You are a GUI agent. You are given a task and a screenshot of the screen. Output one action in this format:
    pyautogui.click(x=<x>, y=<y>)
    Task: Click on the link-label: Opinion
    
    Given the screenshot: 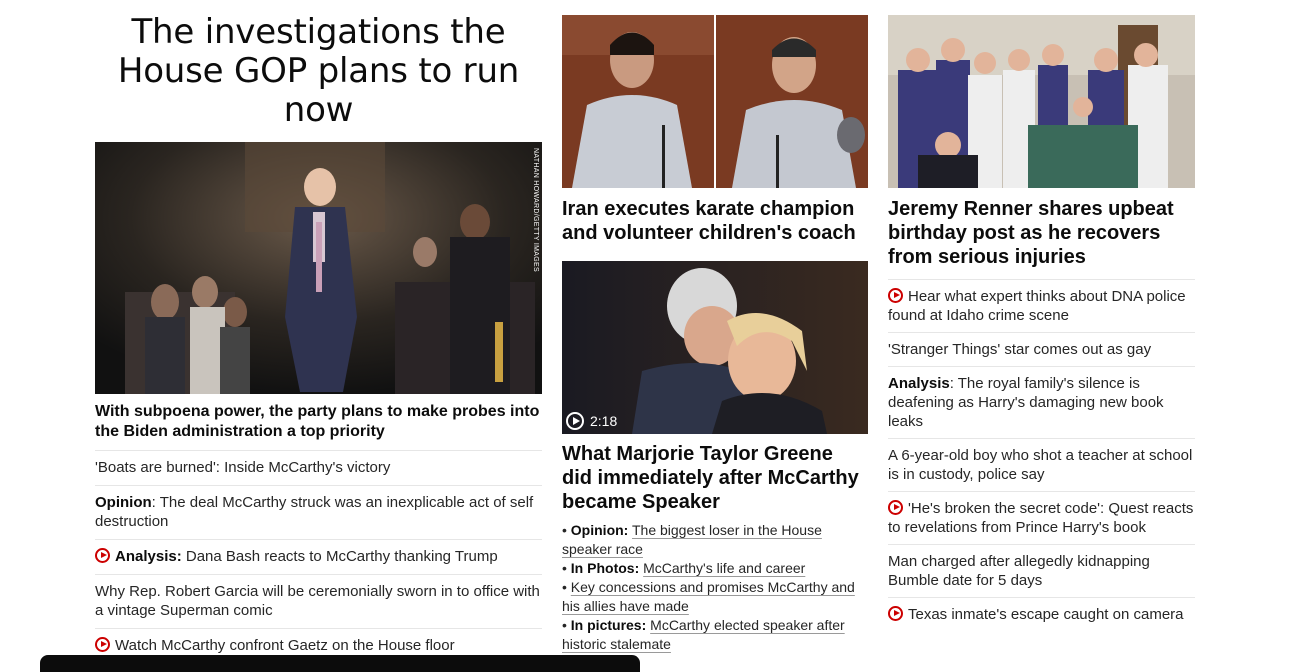 What is the action you would take?
    pyautogui.click(x=123, y=502)
    